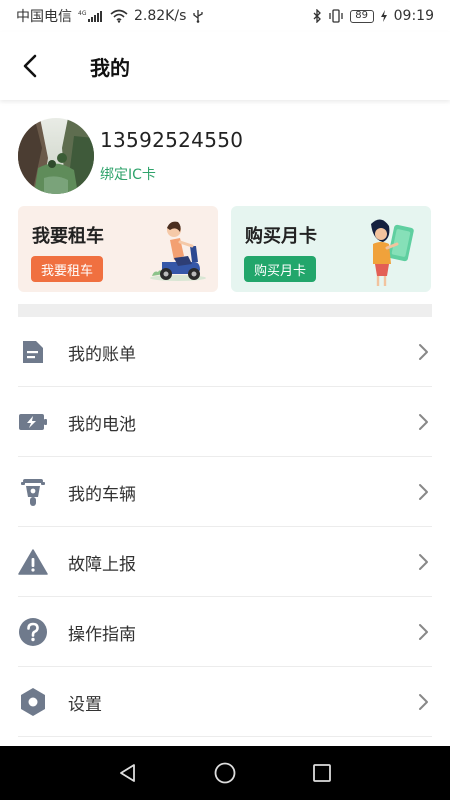 The image size is (450, 800). Describe the element at coordinates (128, 174) in the screenshot. I see `bind-ic-card-link: 绑定IC卡` at that location.